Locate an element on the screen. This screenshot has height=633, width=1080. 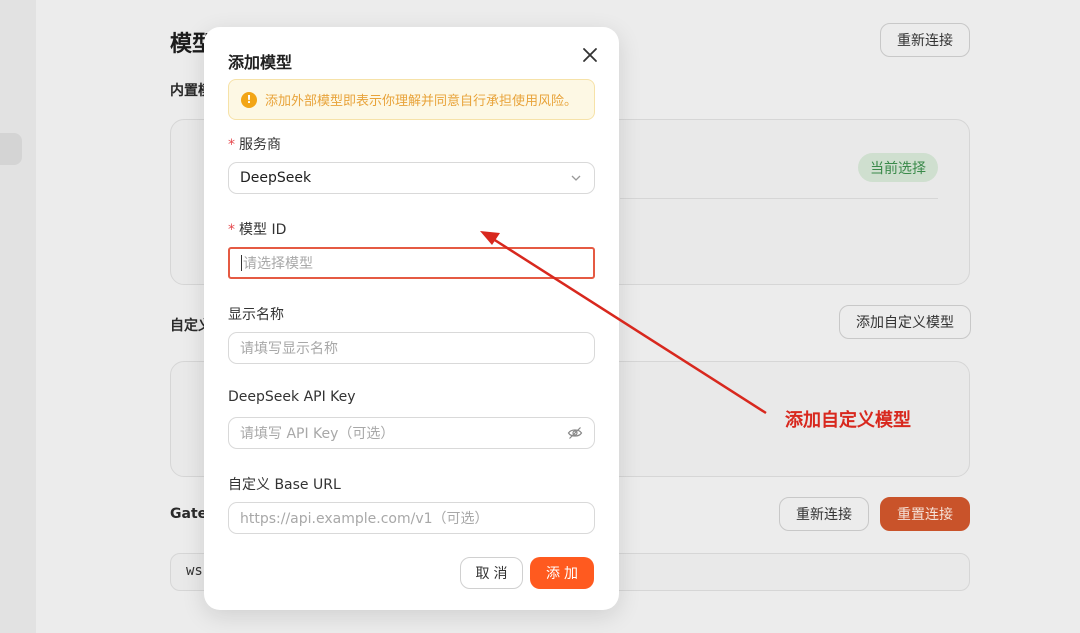
add-button: 添加 is located at coordinates (562, 573).